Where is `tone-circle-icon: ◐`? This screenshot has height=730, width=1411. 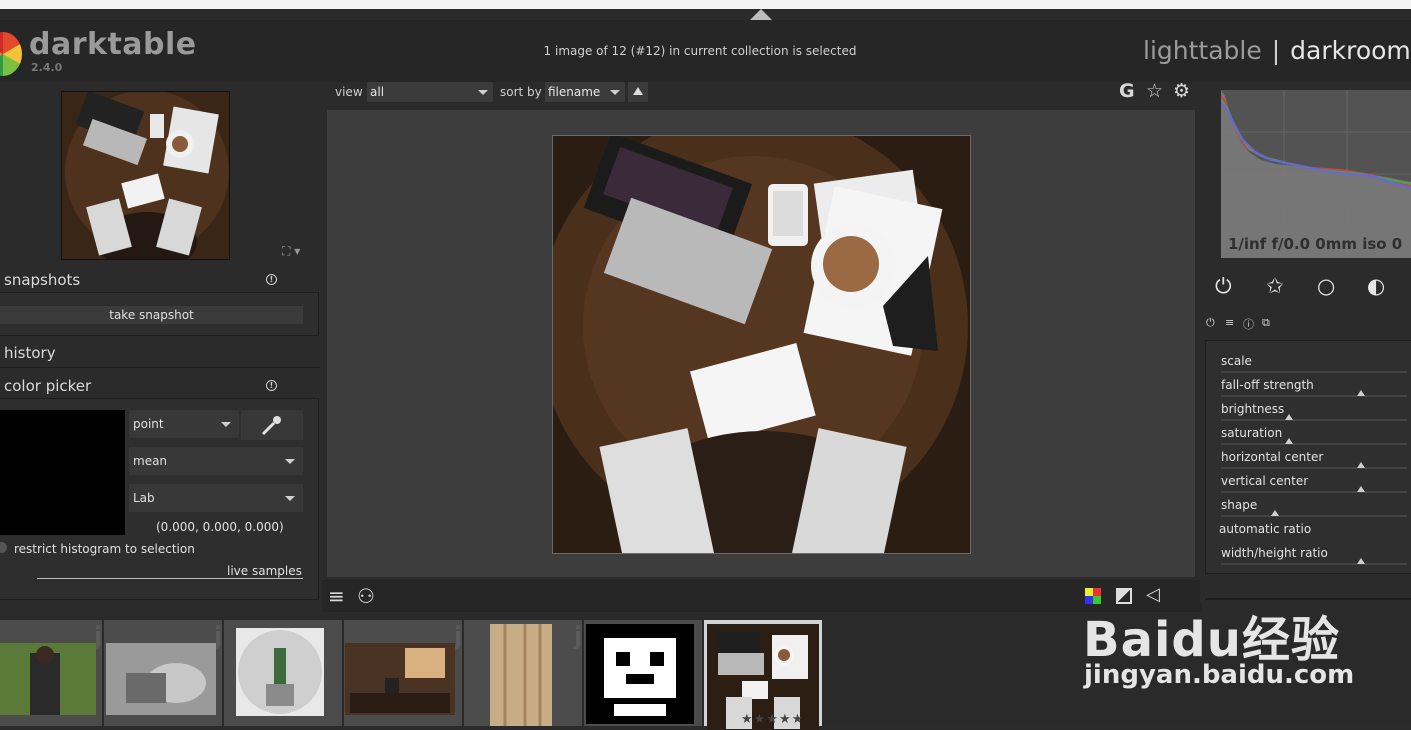 tone-circle-icon: ◐ is located at coordinates (1376, 286).